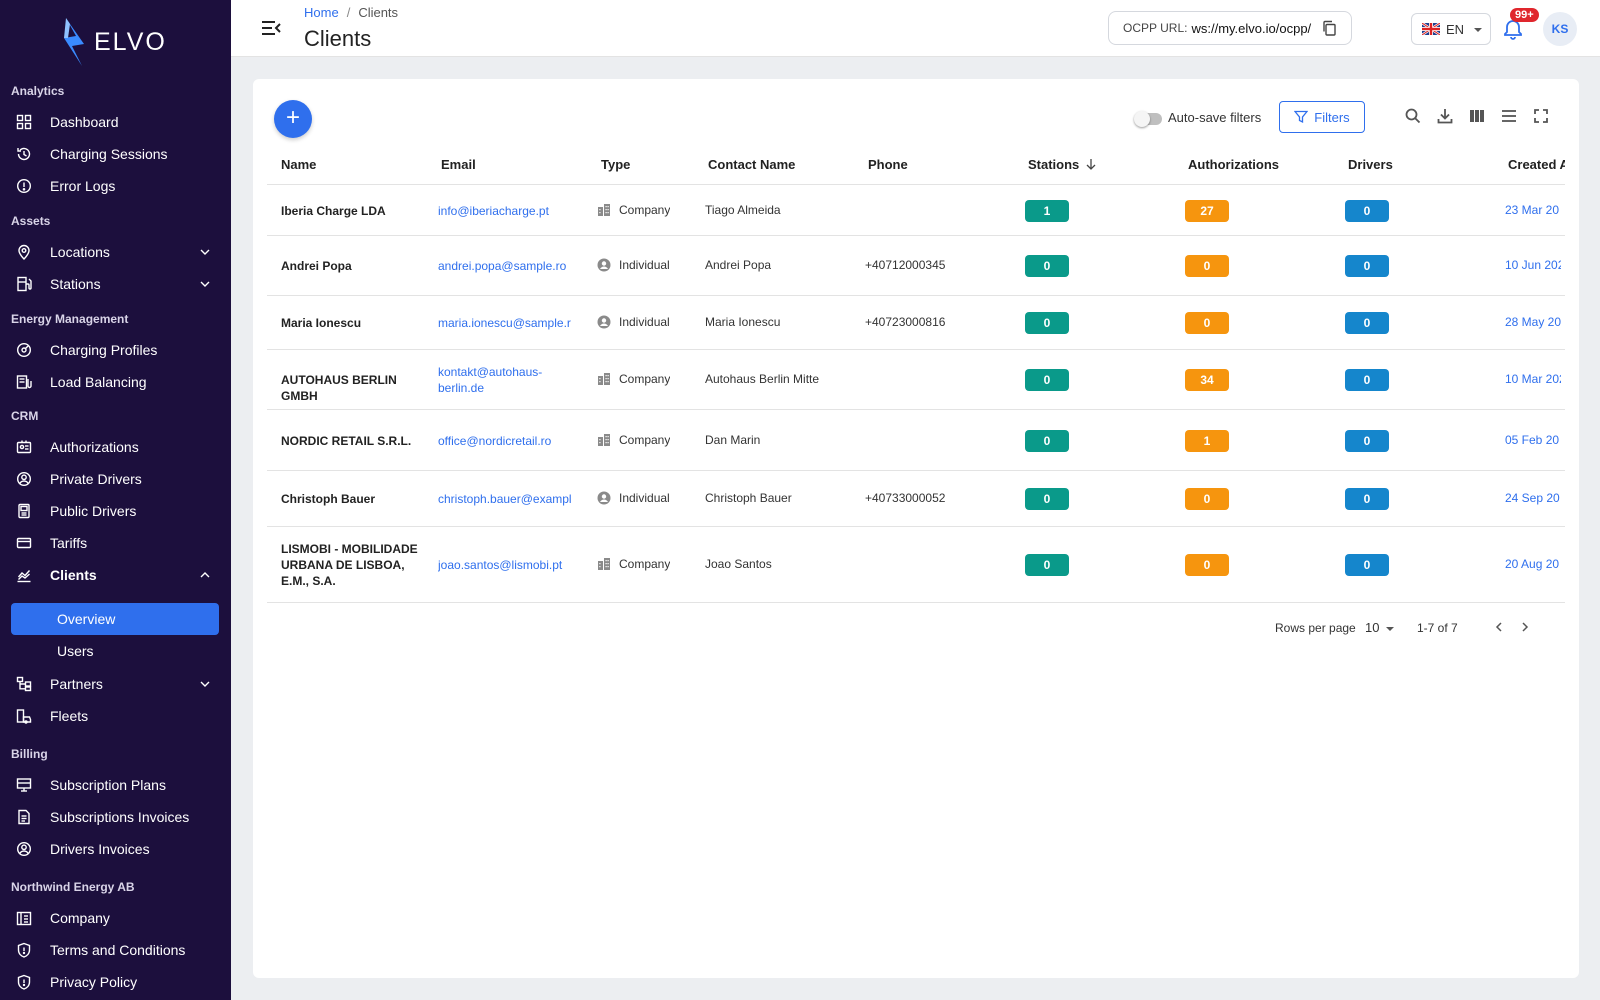 This screenshot has height=1000, width=1600. I want to click on cell-created-at: 23 Mar 20, so click(1533, 210).